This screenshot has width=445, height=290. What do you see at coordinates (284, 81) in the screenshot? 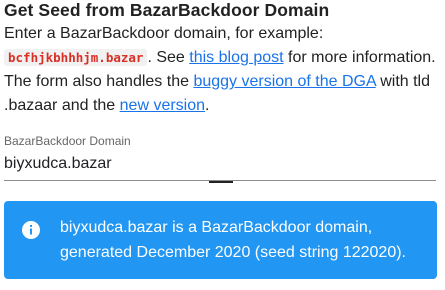
I see `buggy-dga-link: buggy version of the DGA` at bounding box center [284, 81].